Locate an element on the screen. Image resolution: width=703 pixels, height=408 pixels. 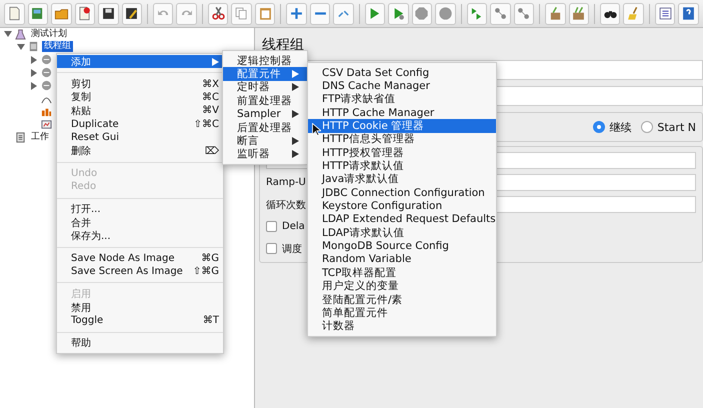
panel-title: 线程组 is located at coordinates (283, 45).